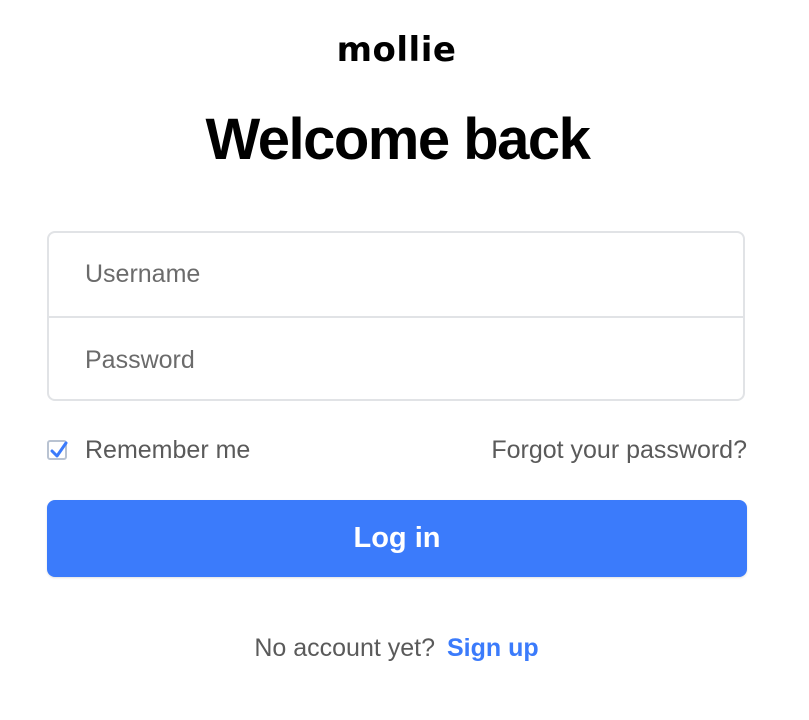 This screenshot has height=720, width=809. I want to click on remember-me-toggle: Remember me, so click(148, 450).